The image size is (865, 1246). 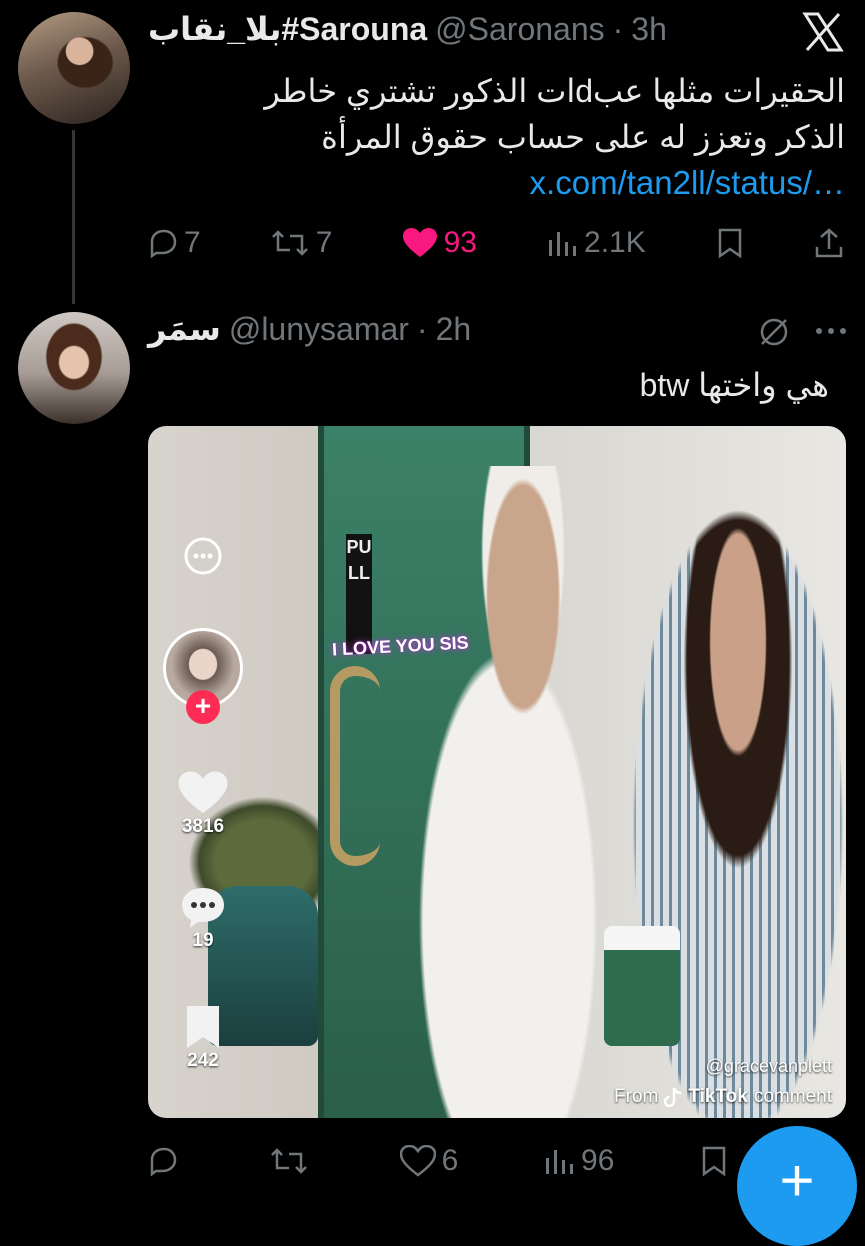 I want to click on grok-icon, so click(x=774, y=332).